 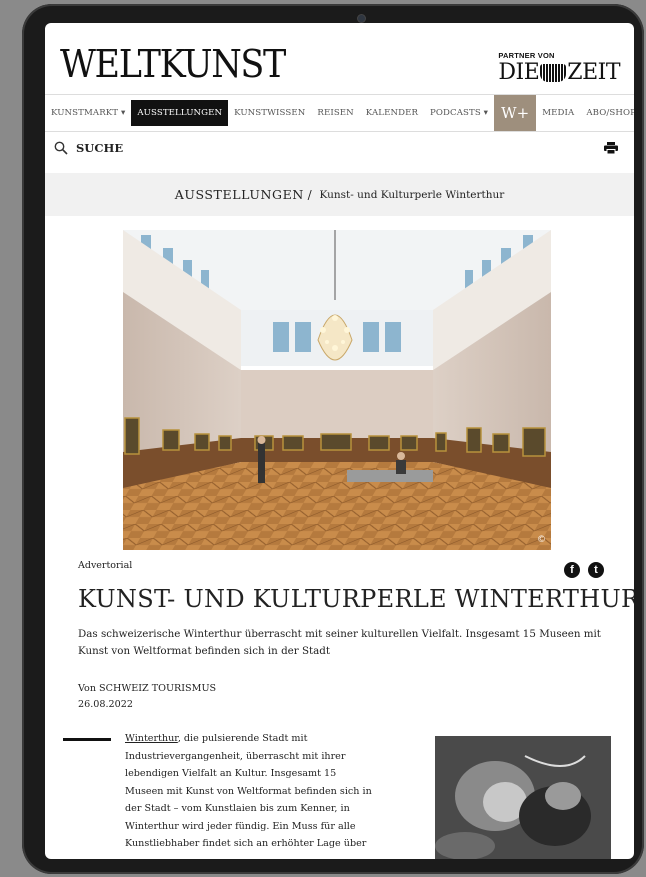 I want to click on nav-kunstwissen: KUNSTWISSEN, so click(x=269, y=113).